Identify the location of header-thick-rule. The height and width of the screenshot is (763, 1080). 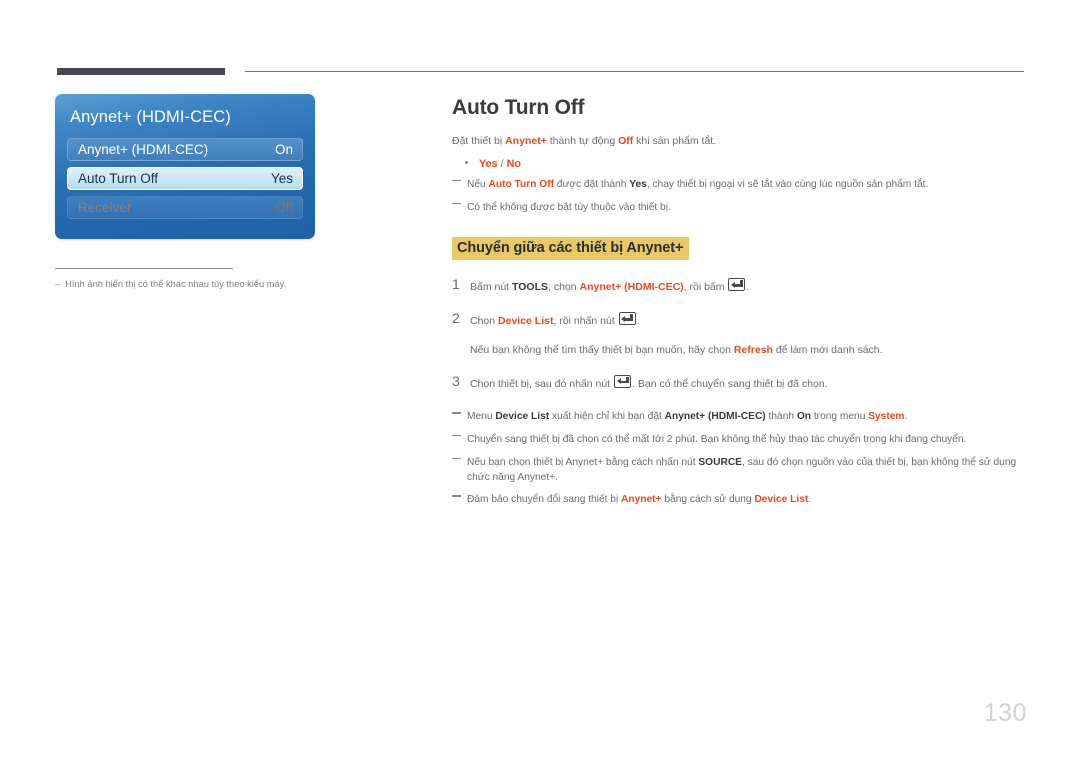
(141, 71).